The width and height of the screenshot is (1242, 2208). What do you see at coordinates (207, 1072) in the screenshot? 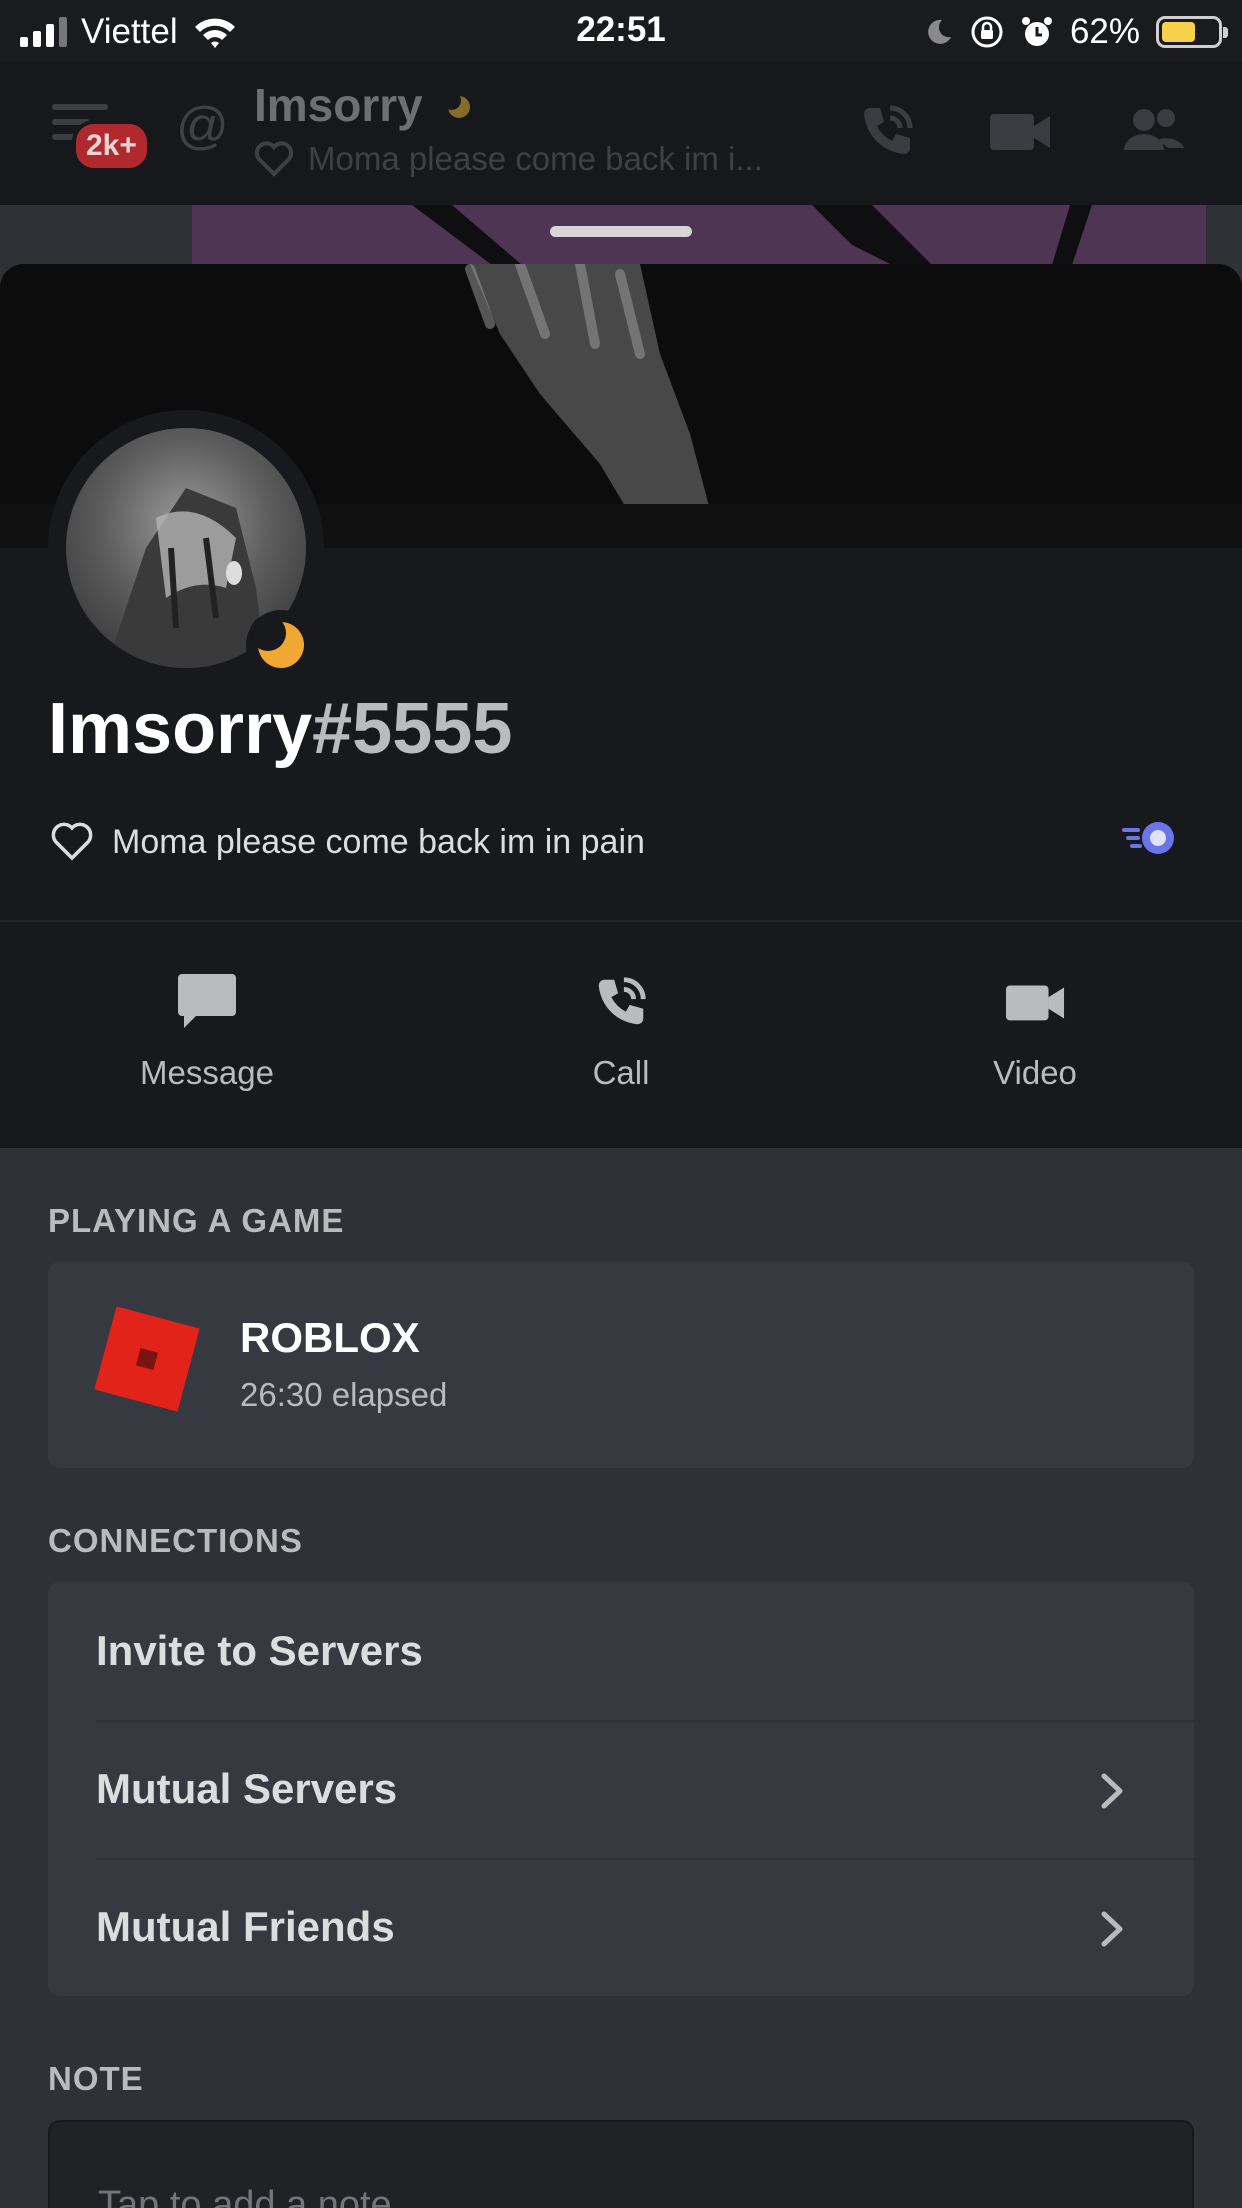
I see `message-label: Message` at bounding box center [207, 1072].